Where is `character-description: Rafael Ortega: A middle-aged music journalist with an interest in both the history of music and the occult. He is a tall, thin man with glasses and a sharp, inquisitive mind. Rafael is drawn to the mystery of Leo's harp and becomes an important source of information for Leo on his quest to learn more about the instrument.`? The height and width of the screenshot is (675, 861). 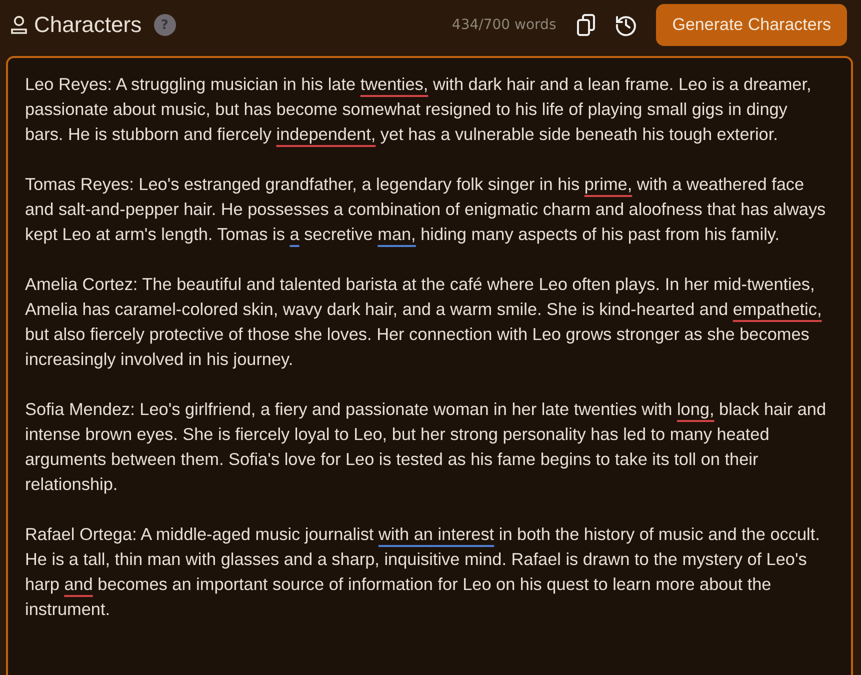
character-description: Rafael Ortega: A middle-aged music journalist with an interest in both the history of music and the occult. He is a tall, thin man with glasses and a sharp, inquisitive mind. Rafael is drawn to the mystery of Leo's harp and becomes an important source of information for Leo on his quest to learn more about the instrument. is located at coordinates (423, 572).